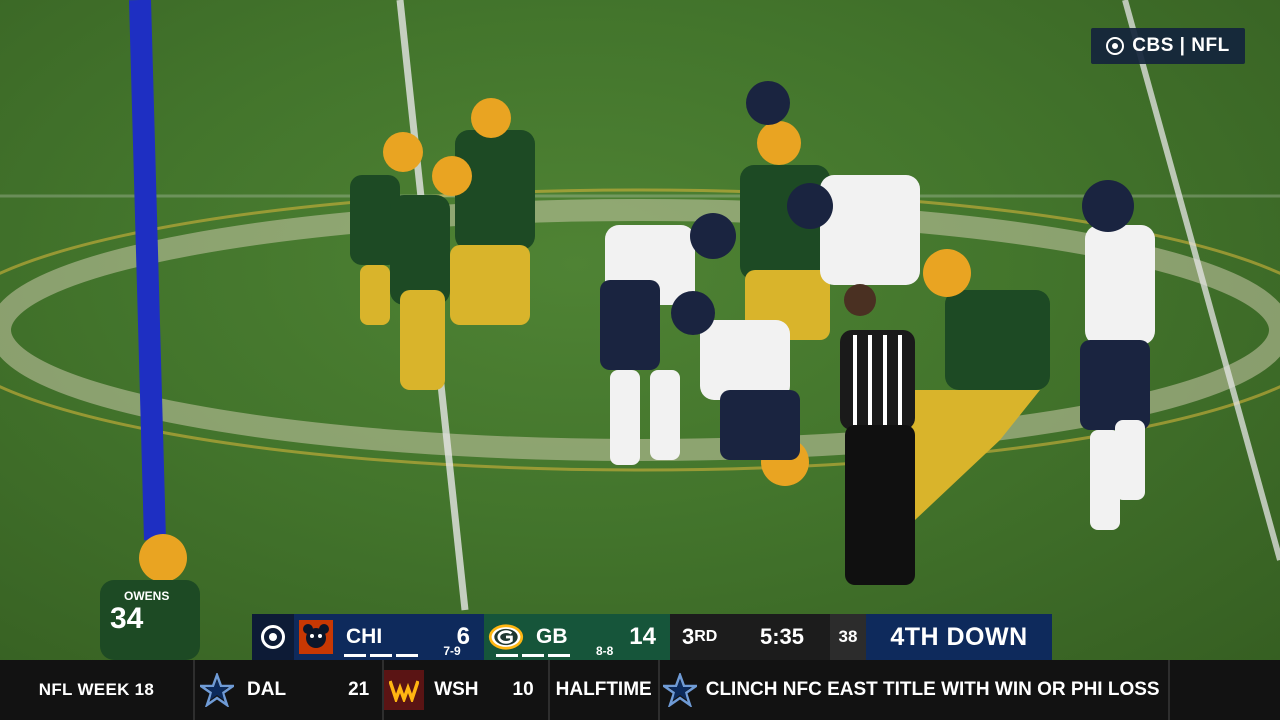 The height and width of the screenshot is (720, 1280). What do you see at coordinates (603, 689) in the screenshot?
I see `ticker-game-status: HALFTIME` at bounding box center [603, 689].